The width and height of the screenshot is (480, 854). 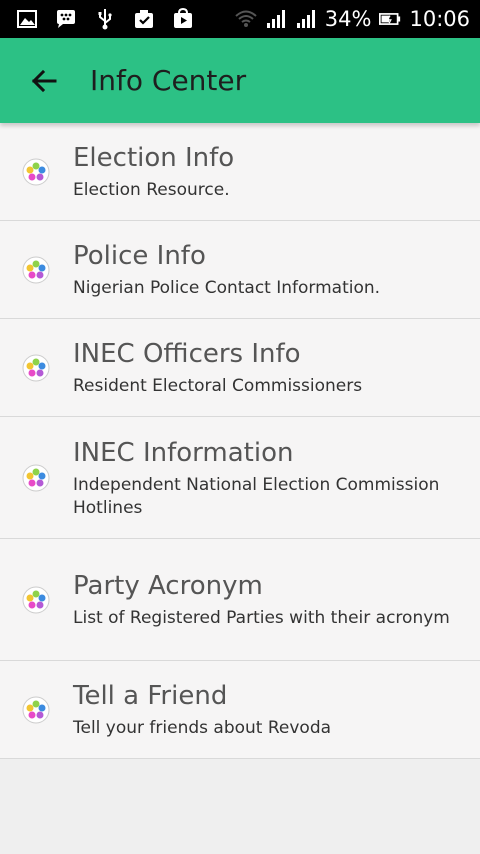 What do you see at coordinates (439, 19) in the screenshot?
I see `clock: 10:06` at bounding box center [439, 19].